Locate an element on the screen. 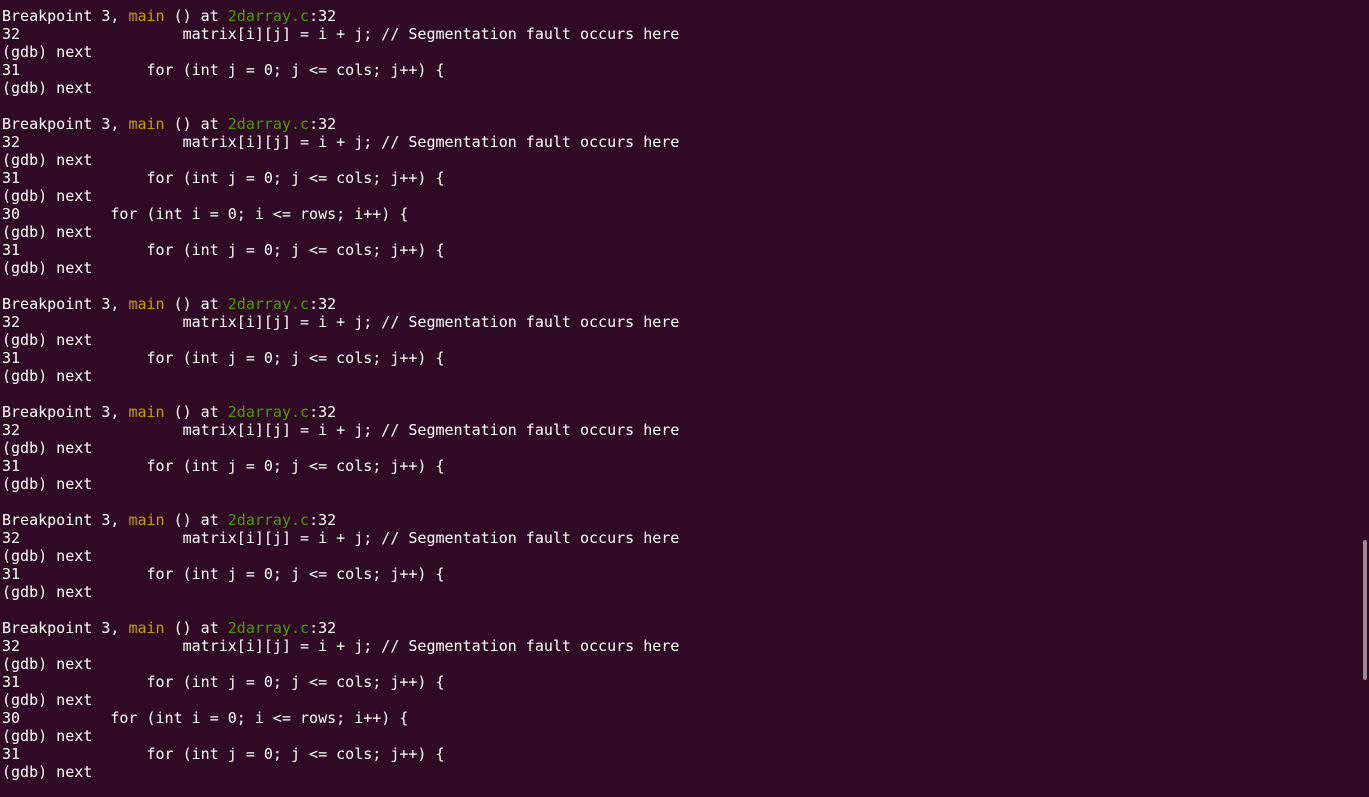  scrollbar-thumb is located at coordinates (1365, 610).